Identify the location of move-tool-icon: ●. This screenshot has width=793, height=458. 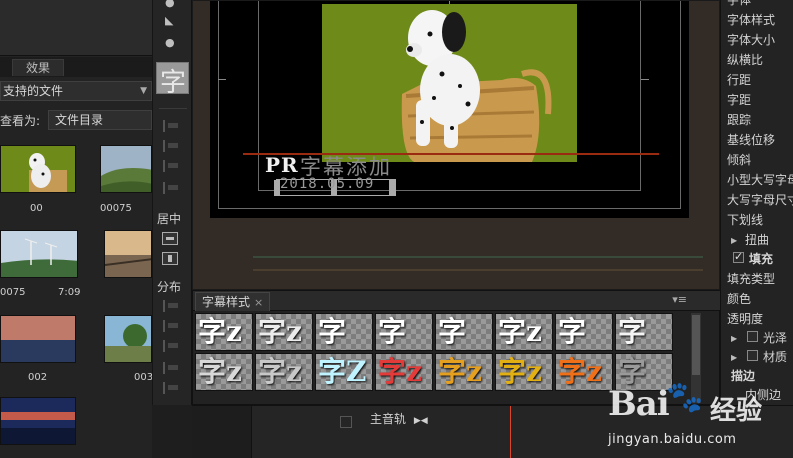
(170, 4).